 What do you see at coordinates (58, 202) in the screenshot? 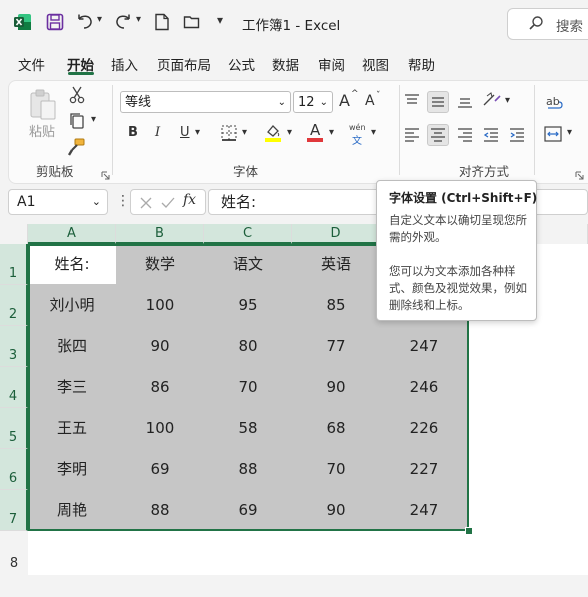
I see `name-box: A1 ⌄` at bounding box center [58, 202].